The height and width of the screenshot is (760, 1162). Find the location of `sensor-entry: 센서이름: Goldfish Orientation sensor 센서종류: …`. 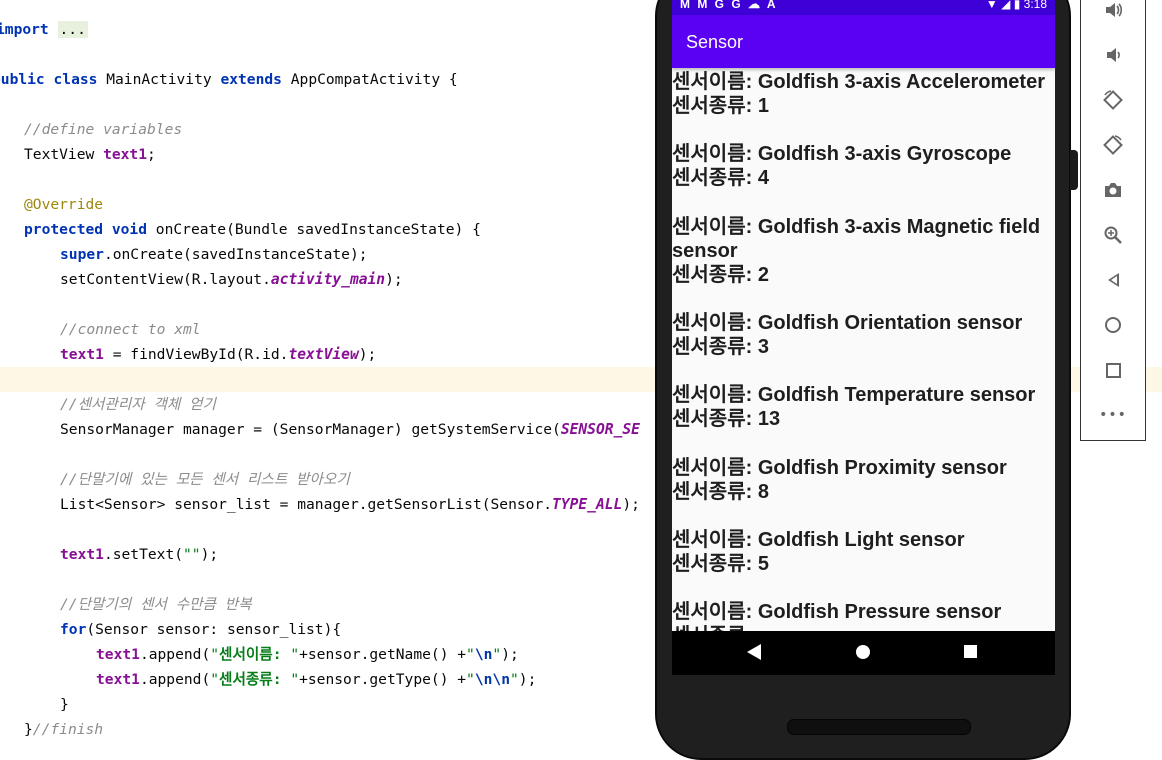

sensor-entry: 센서이름: Goldfish Orientation sensor 센서종류: … is located at coordinates (863, 335).